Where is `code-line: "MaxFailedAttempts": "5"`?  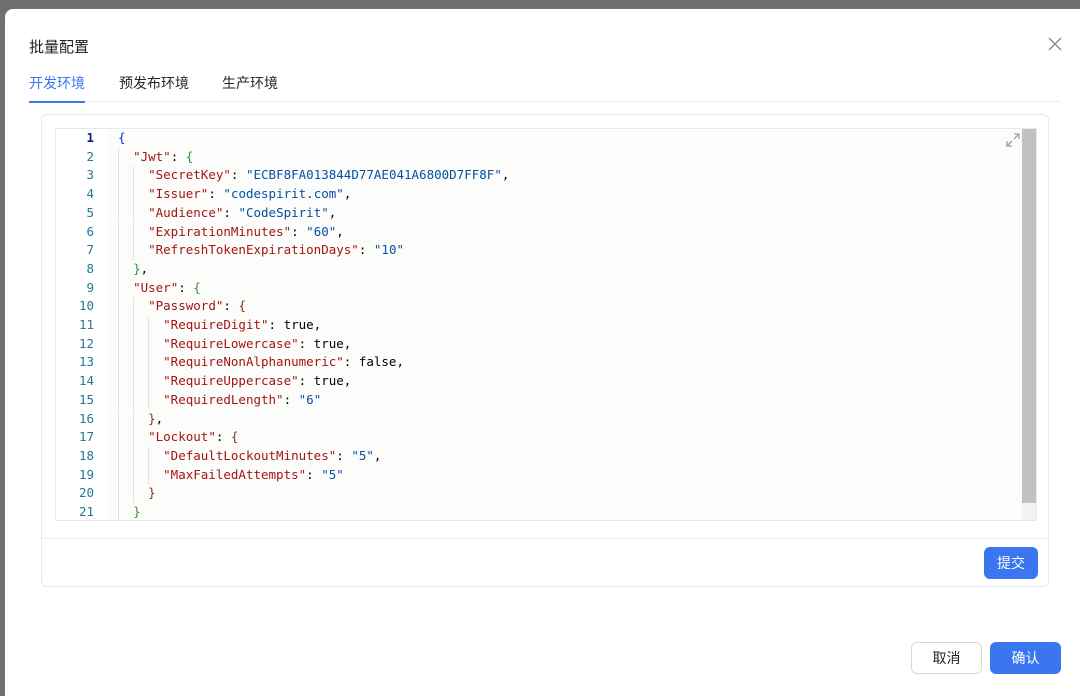
code-line: "MaxFailedAttempts": "5" is located at coordinates (253, 474).